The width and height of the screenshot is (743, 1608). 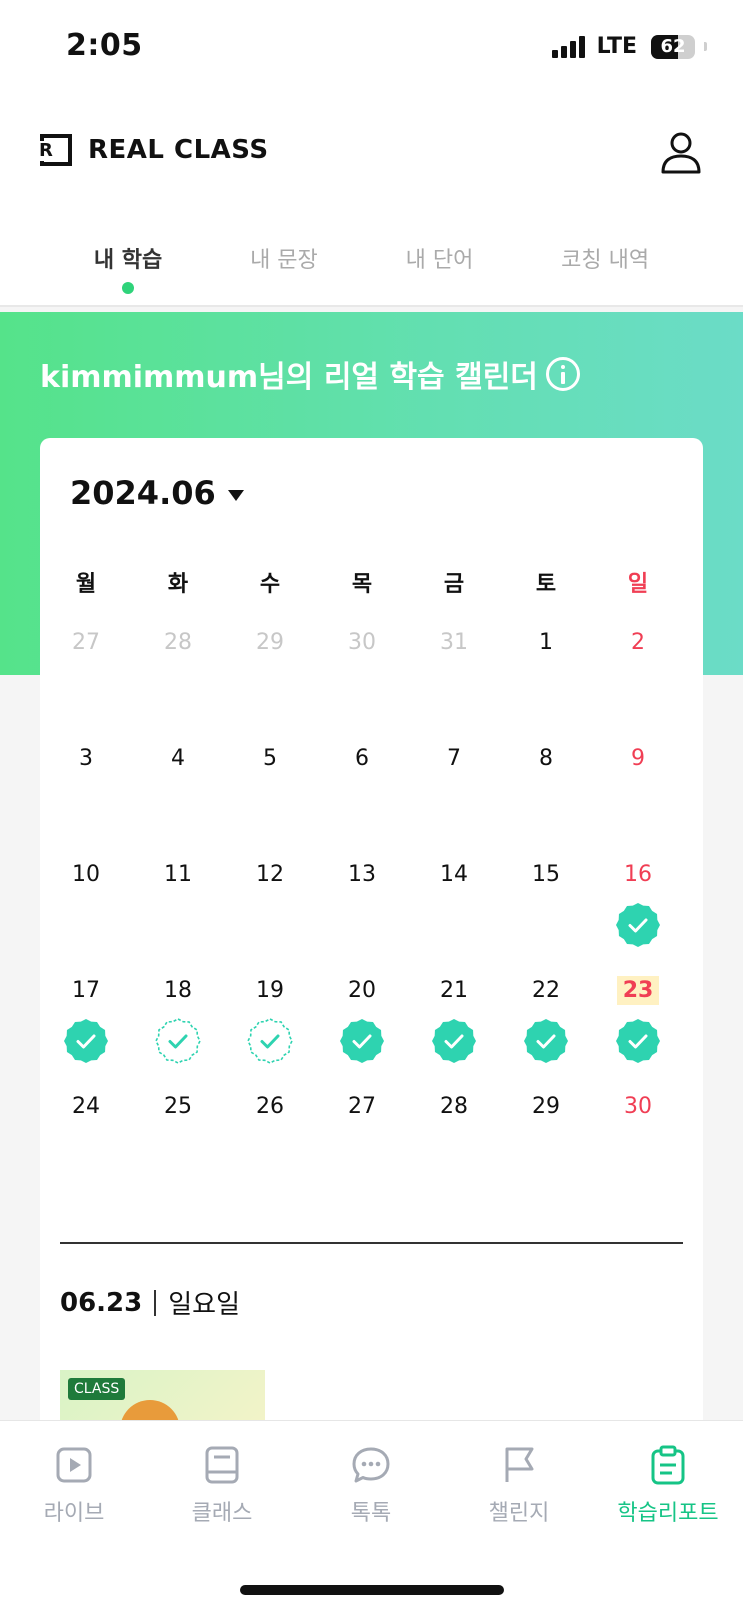 I want to click on calendar-day: 5, so click(x=270, y=758).